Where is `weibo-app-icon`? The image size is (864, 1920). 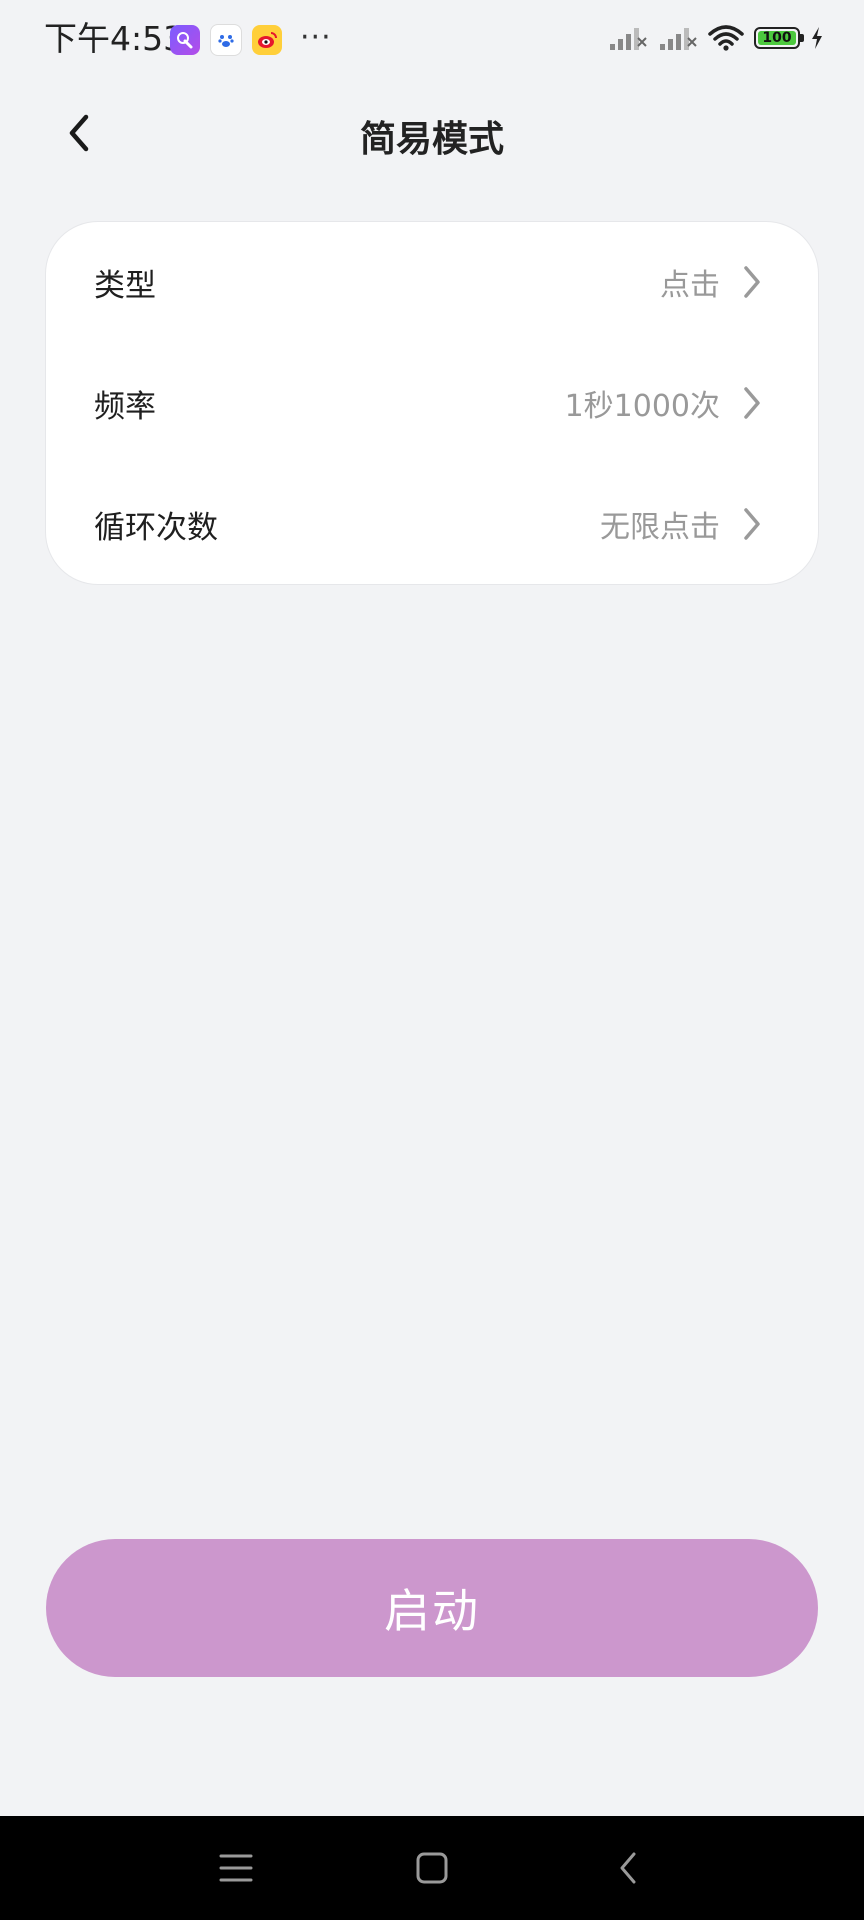
weibo-app-icon is located at coordinates (267, 40).